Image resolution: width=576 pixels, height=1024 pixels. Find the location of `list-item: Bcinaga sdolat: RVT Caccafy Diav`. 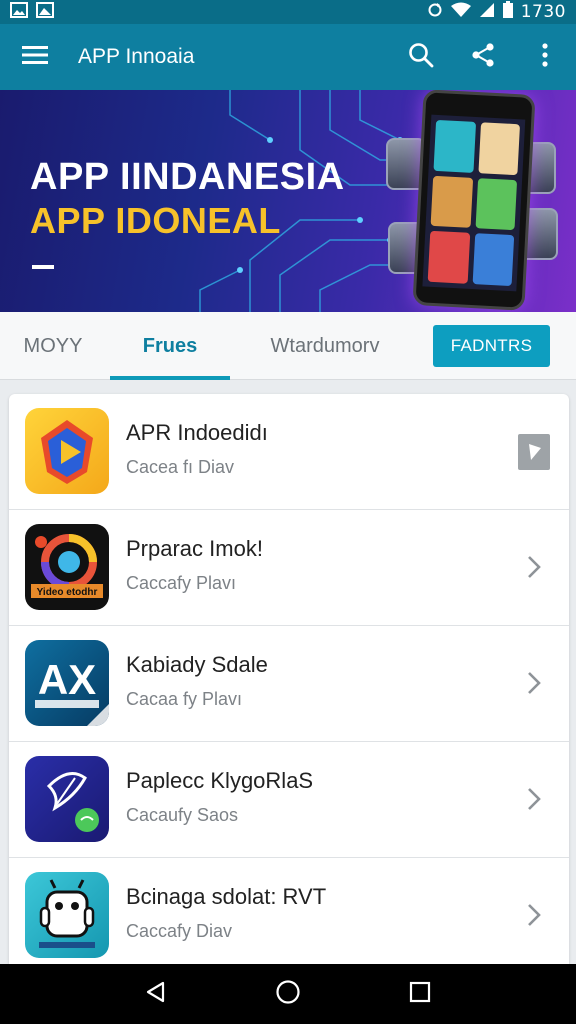

list-item: Bcinaga sdolat: RVT Caccafy Diav is located at coordinates (289, 911).